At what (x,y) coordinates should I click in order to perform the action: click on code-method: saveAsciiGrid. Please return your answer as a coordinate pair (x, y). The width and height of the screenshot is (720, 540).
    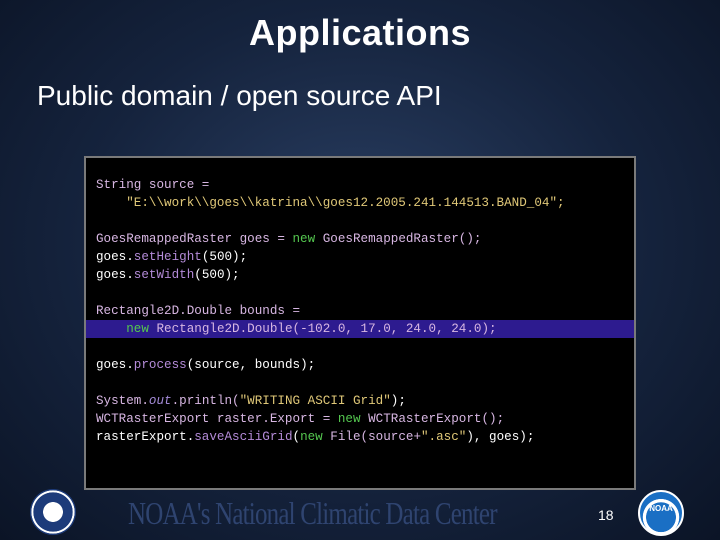
    Looking at the image, I should click on (243, 437).